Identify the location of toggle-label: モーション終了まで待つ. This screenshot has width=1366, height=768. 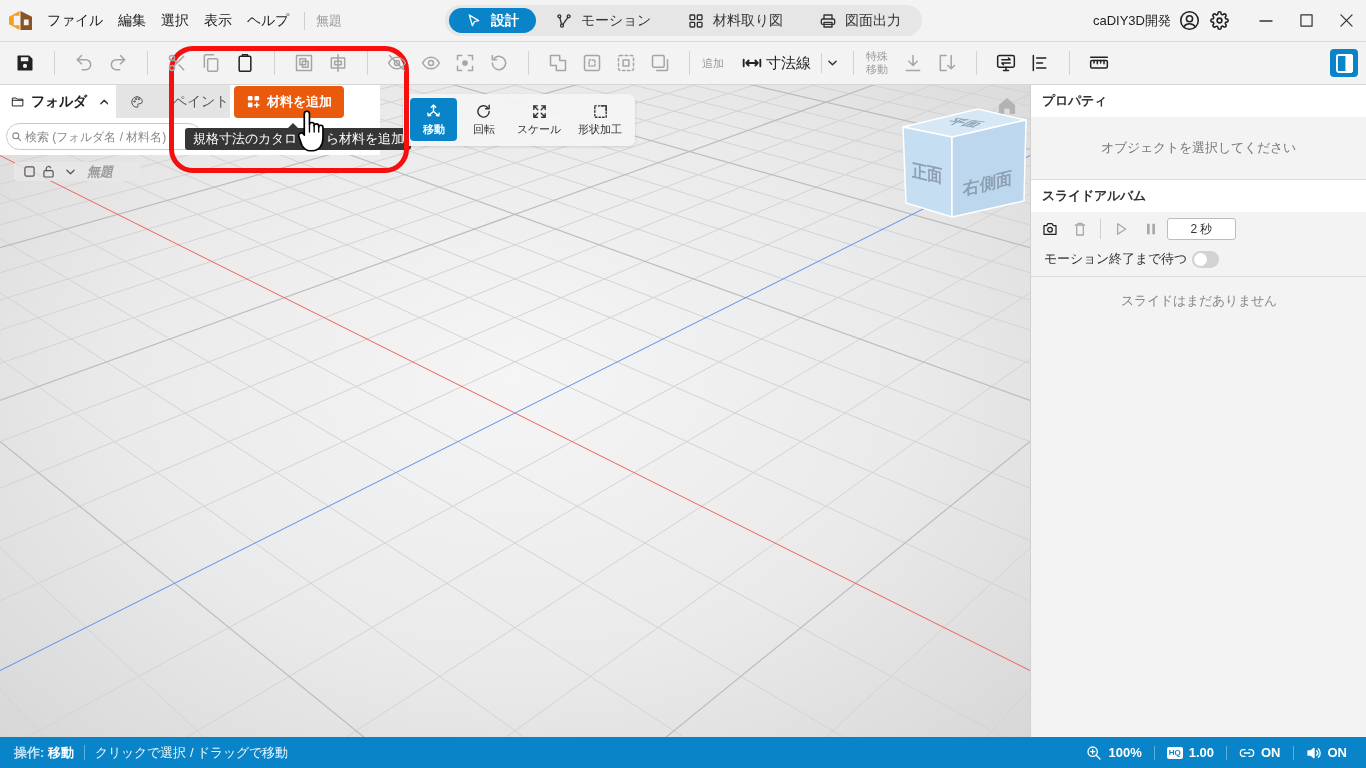
(1115, 259).